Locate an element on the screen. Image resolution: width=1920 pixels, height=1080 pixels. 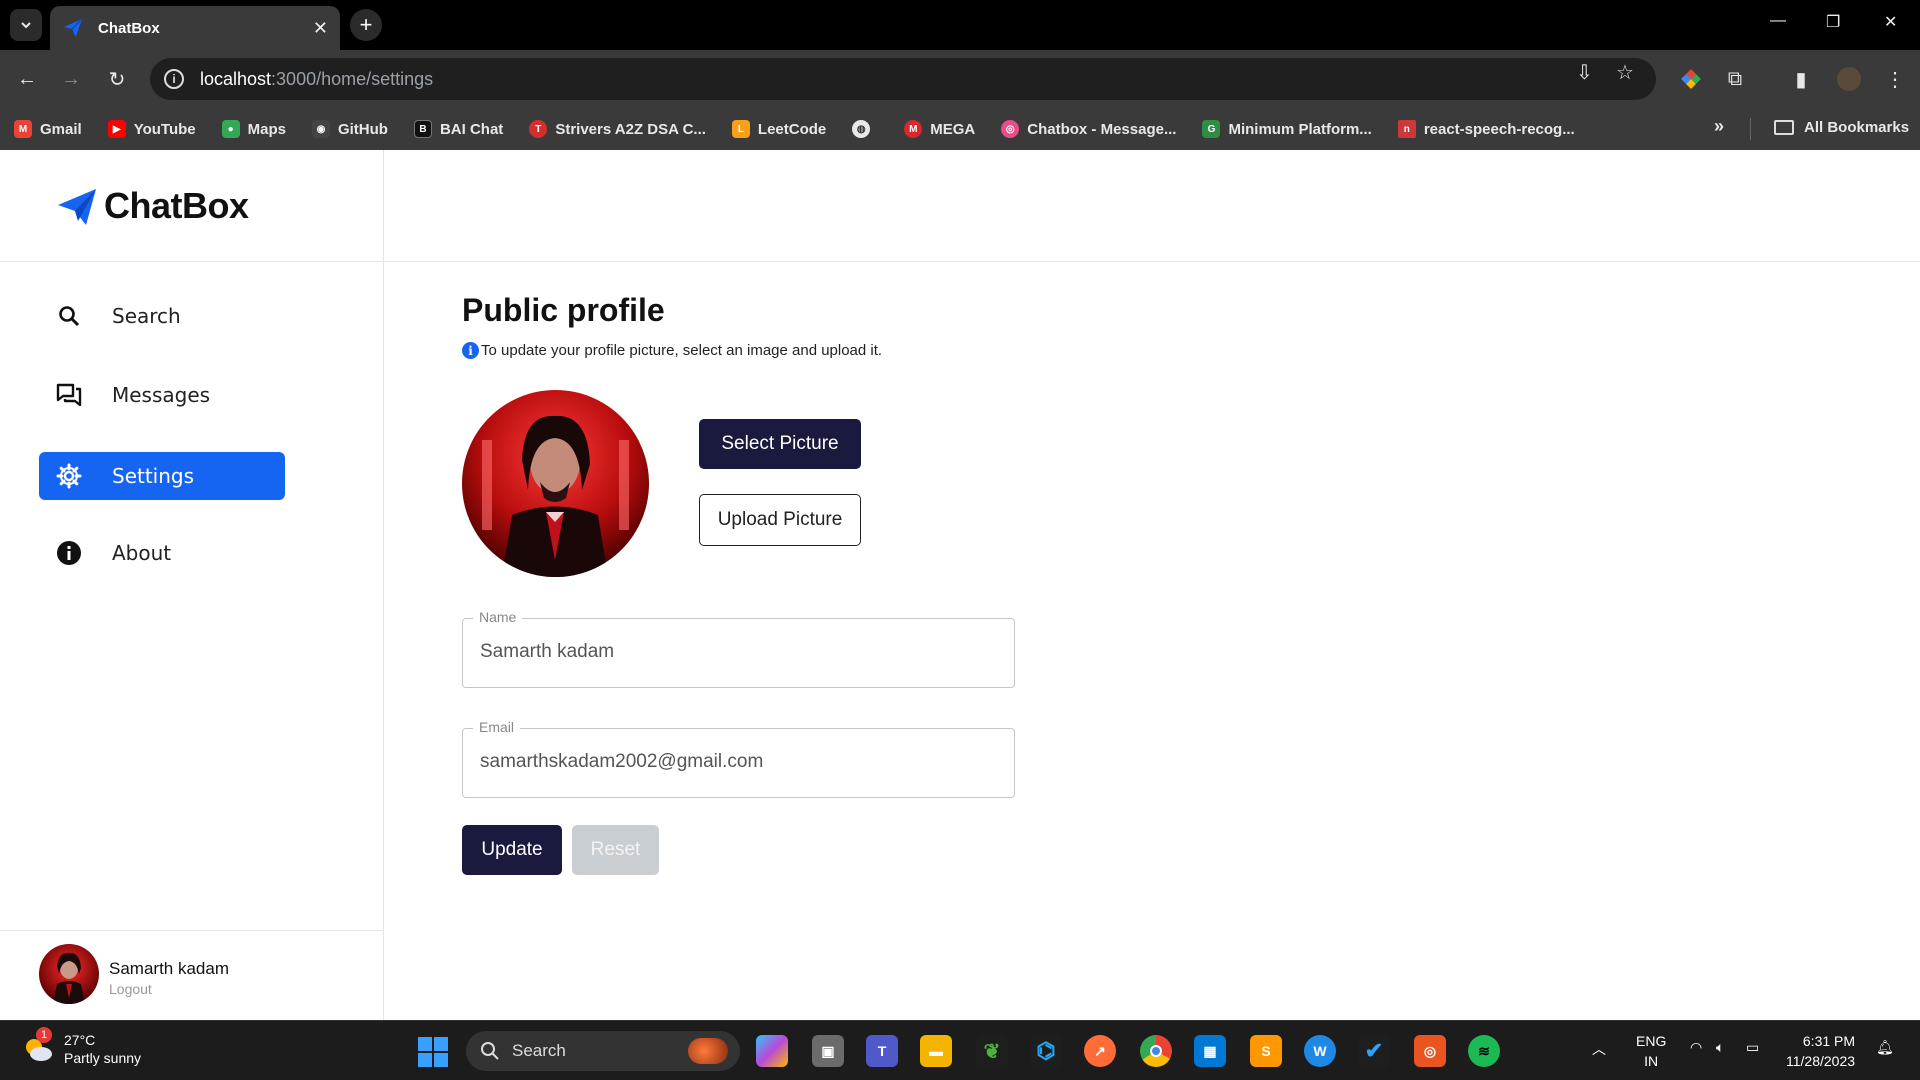
taskbar-search: Search is located at coordinates (603, 1051).